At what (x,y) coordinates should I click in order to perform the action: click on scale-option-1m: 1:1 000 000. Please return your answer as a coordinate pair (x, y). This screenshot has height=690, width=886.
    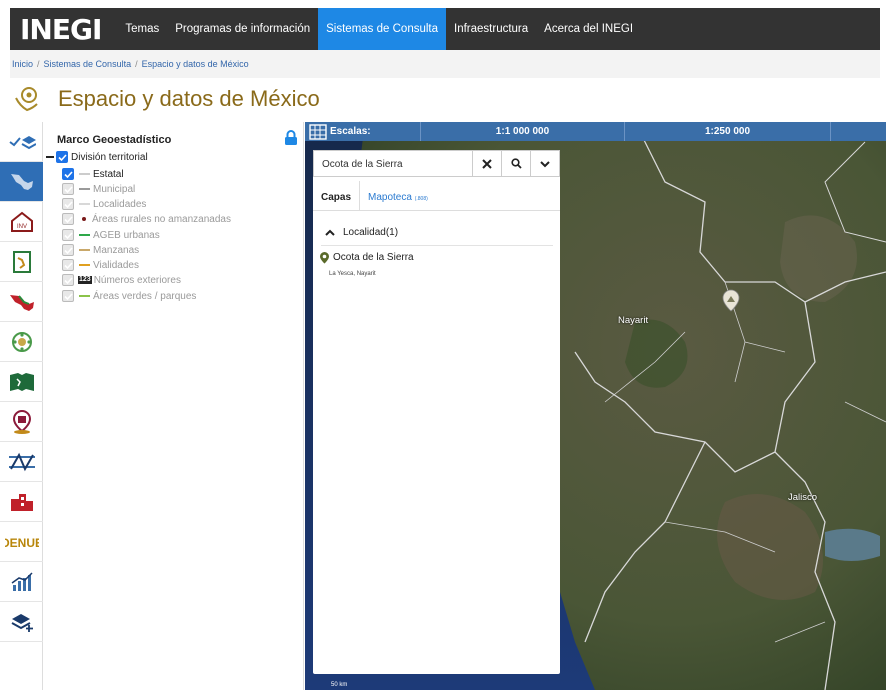
    Looking at the image, I should click on (523, 131).